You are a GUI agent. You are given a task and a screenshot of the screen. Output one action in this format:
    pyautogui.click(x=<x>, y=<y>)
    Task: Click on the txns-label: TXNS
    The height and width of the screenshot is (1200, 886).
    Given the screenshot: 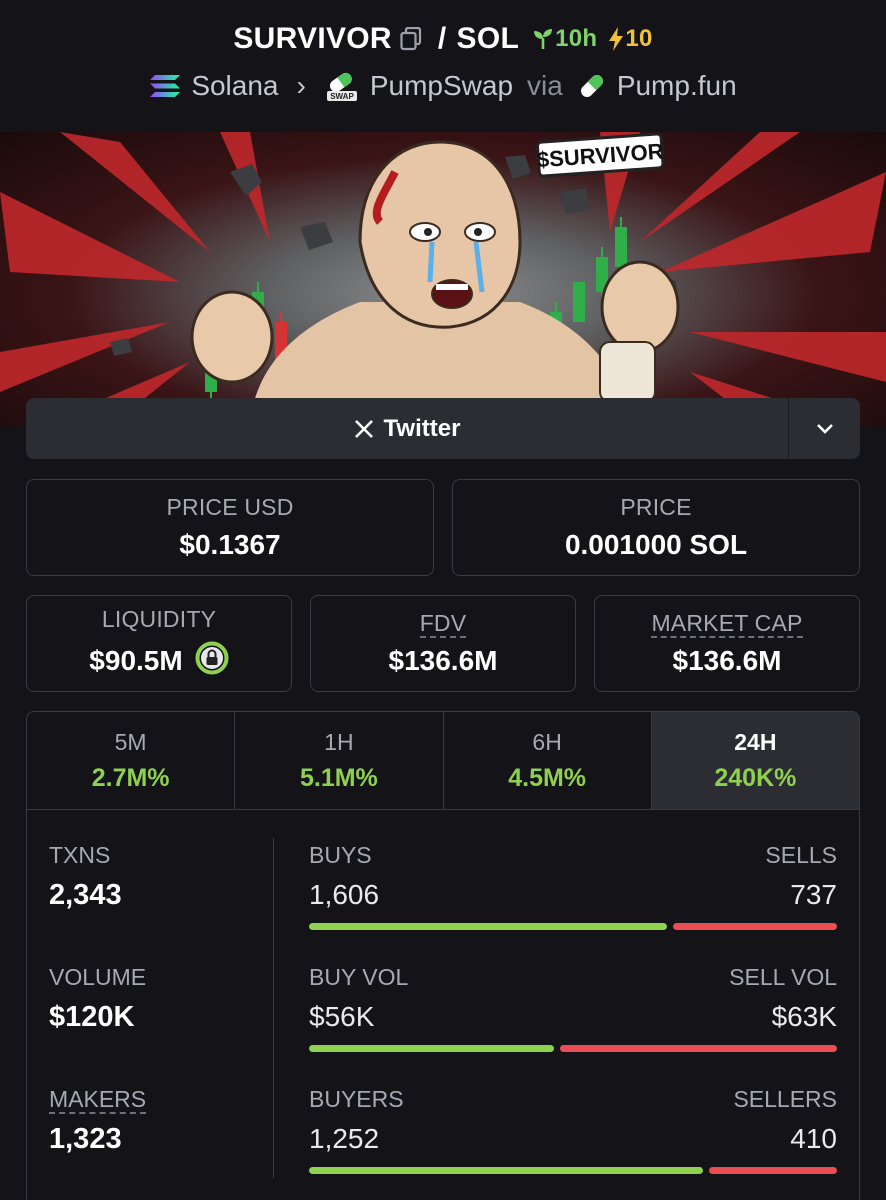 What is the action you would take?
    pyautogui.click(x=80, y=855)
    